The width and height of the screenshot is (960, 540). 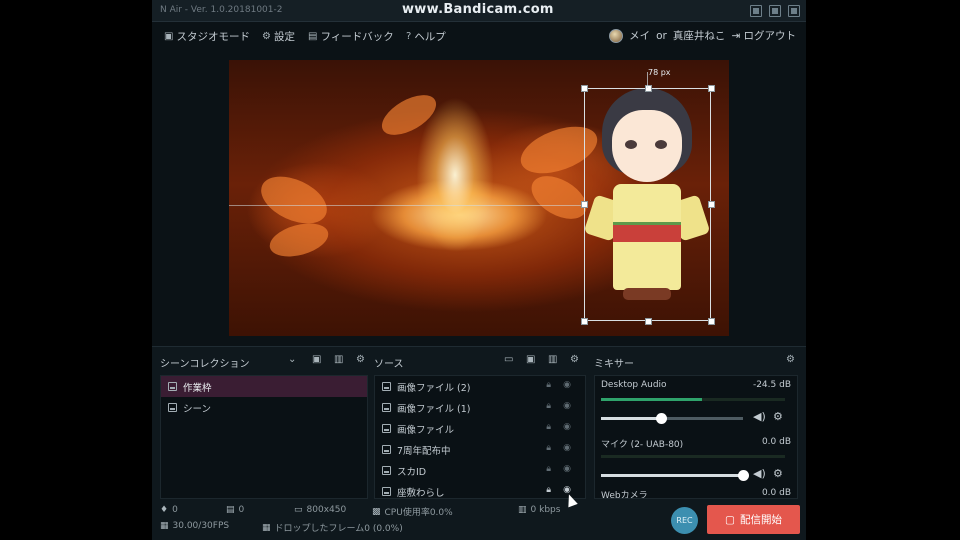 I want to click on start-stream-button: ▢ 配信開始, so click(x=753, y=519).